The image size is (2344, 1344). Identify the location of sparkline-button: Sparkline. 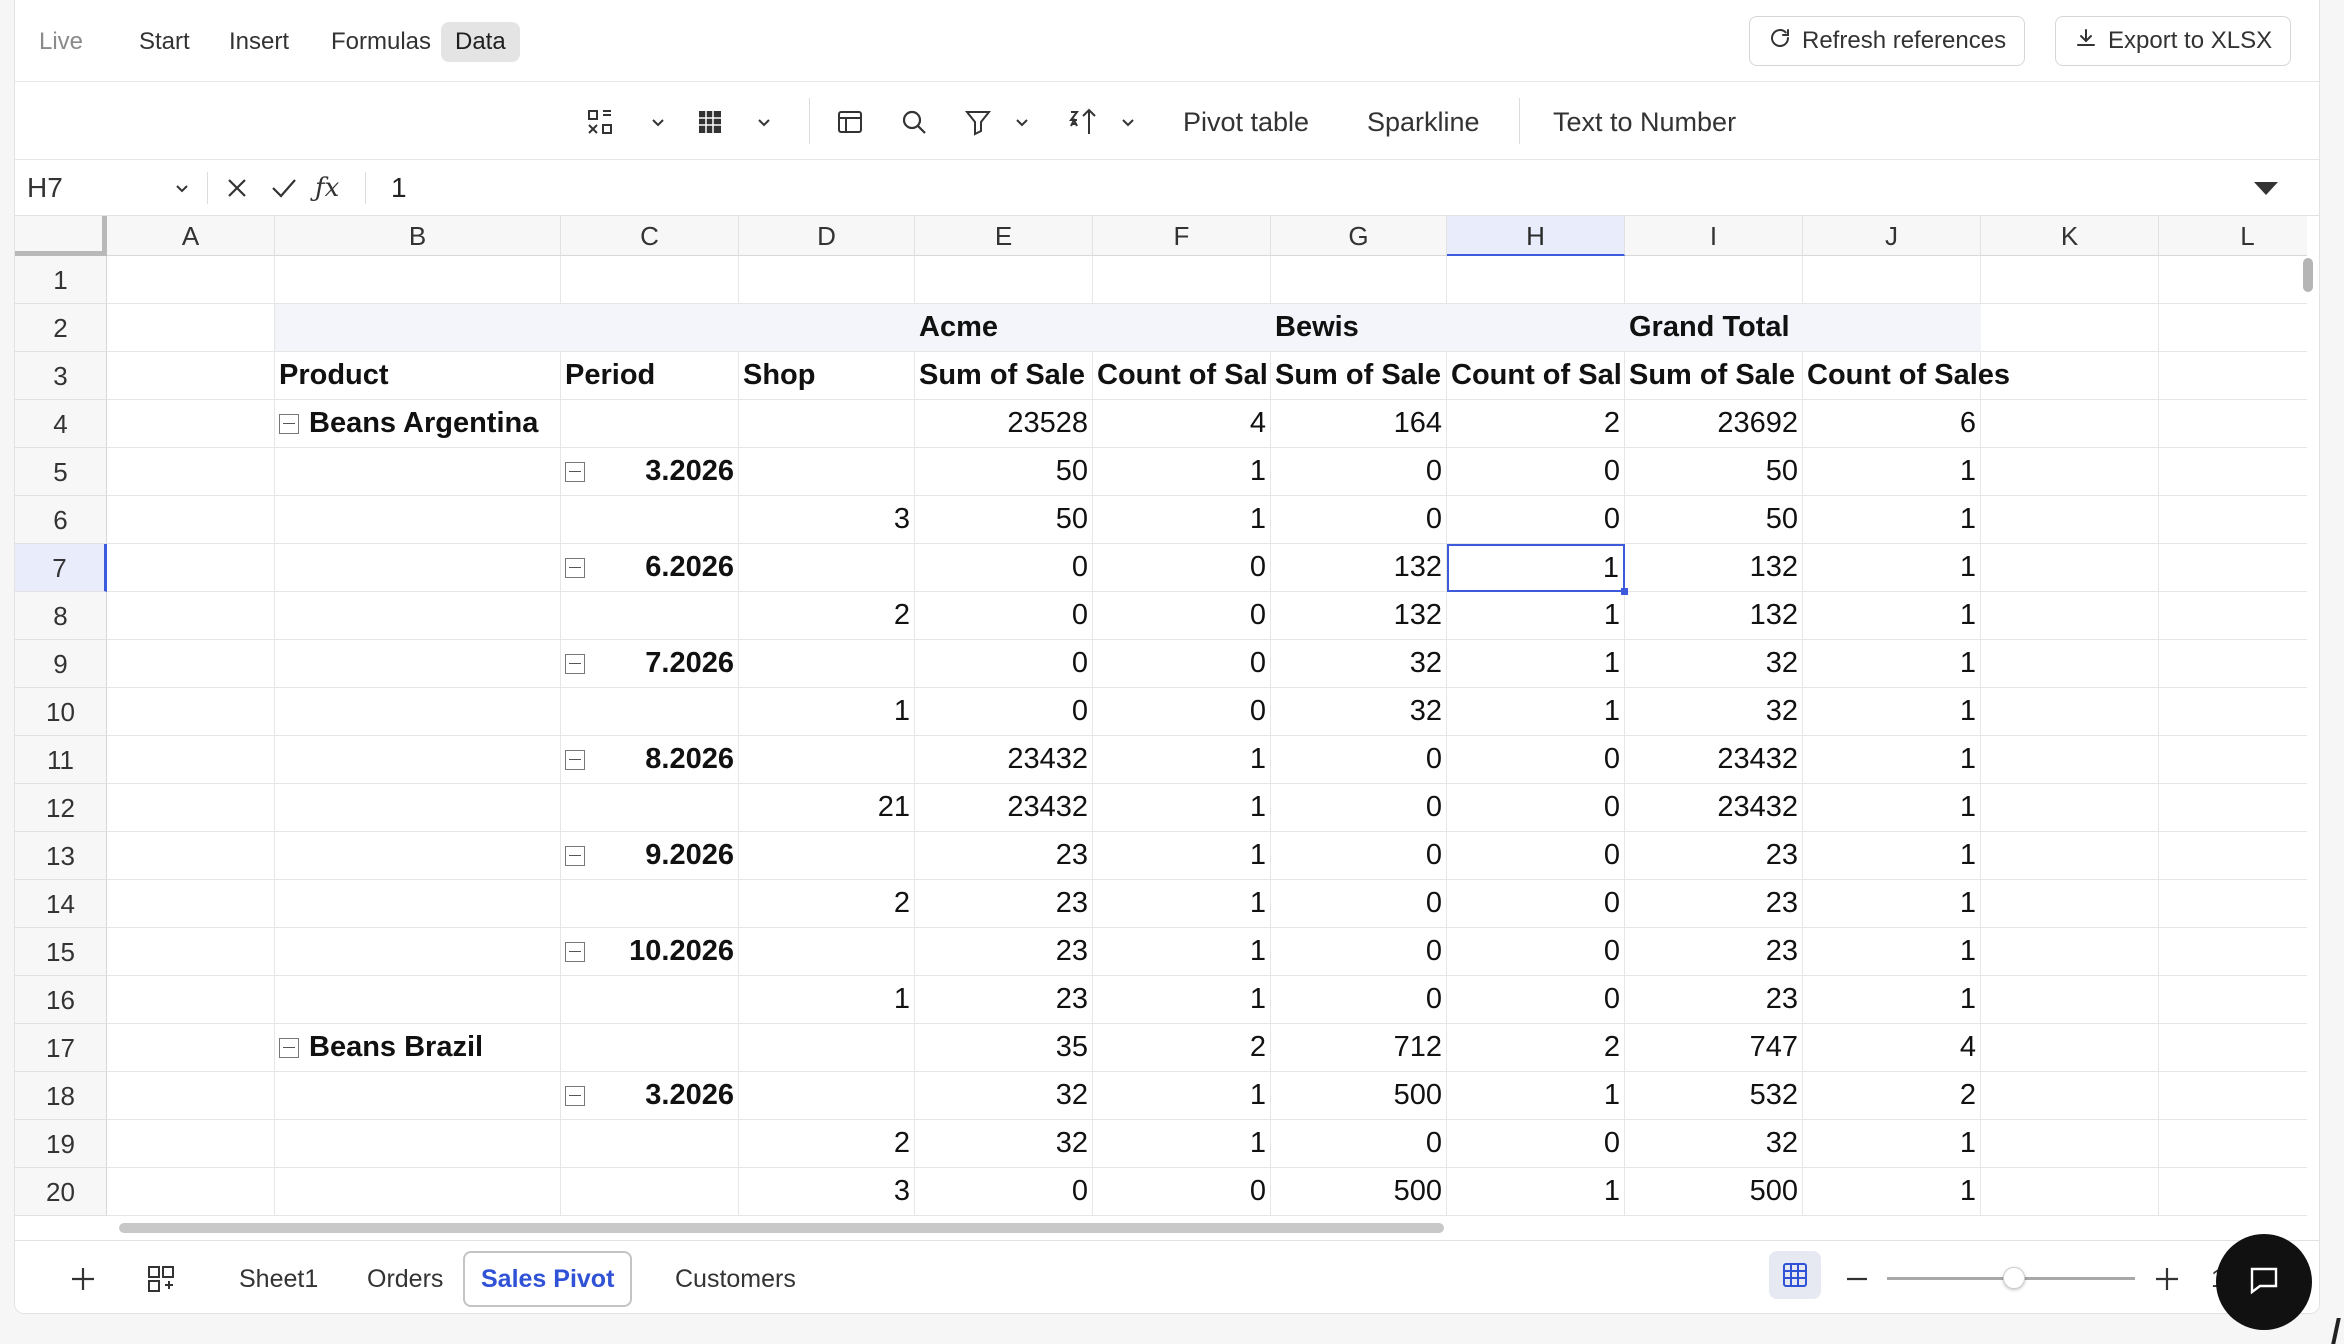
(1423, 122).